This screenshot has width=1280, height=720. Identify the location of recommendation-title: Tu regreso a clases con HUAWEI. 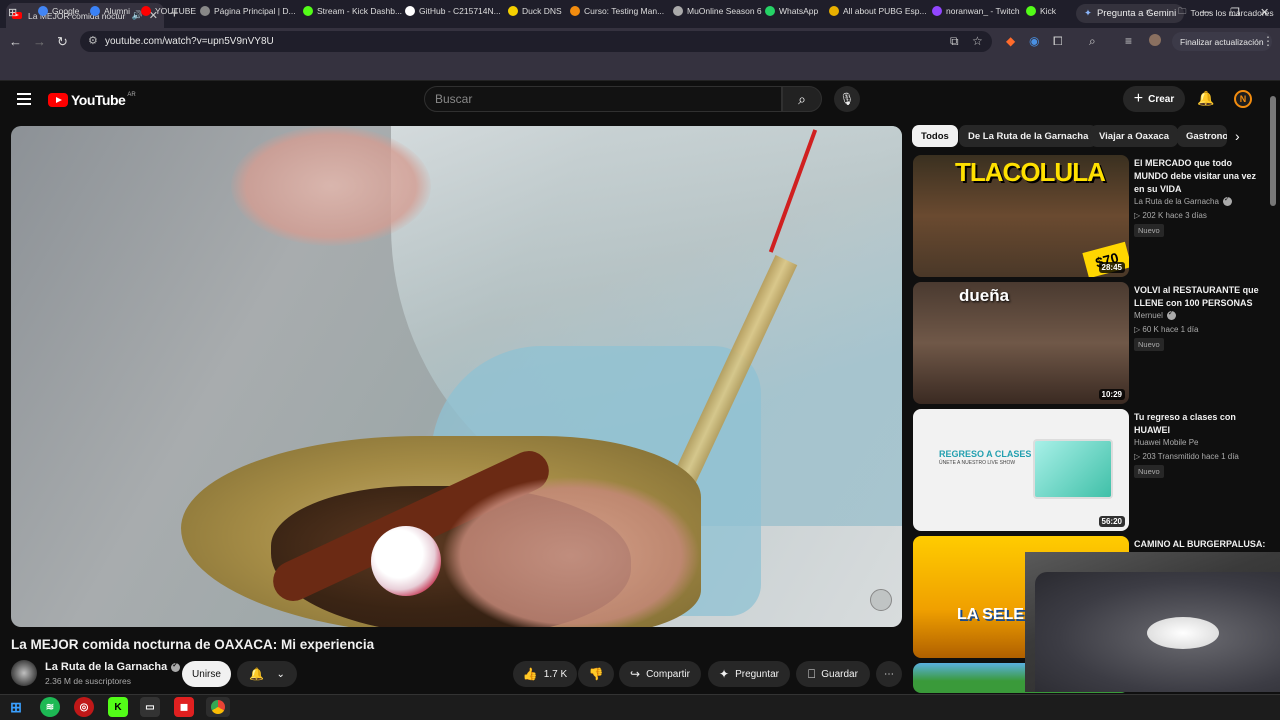
(1200, 424).